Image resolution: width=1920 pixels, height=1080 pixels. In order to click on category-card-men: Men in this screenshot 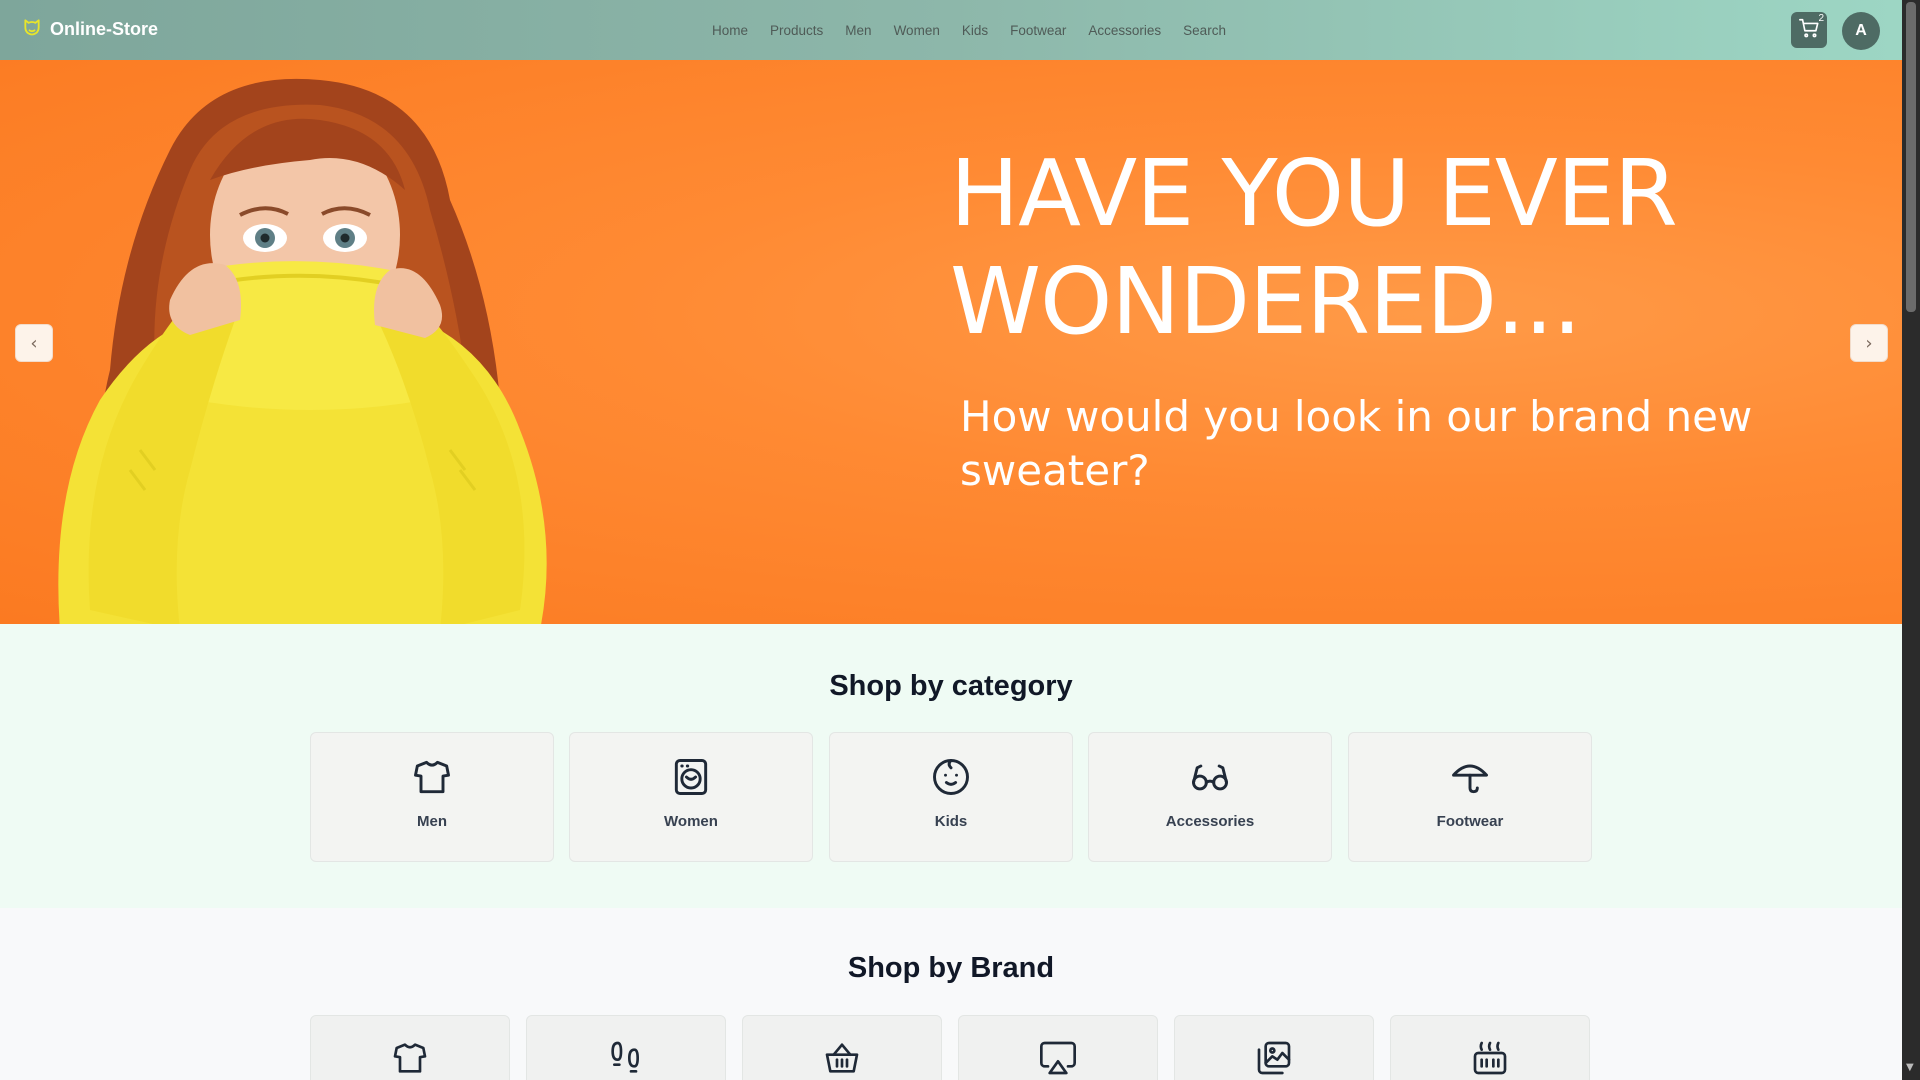, I will do `click(432, 797)`.